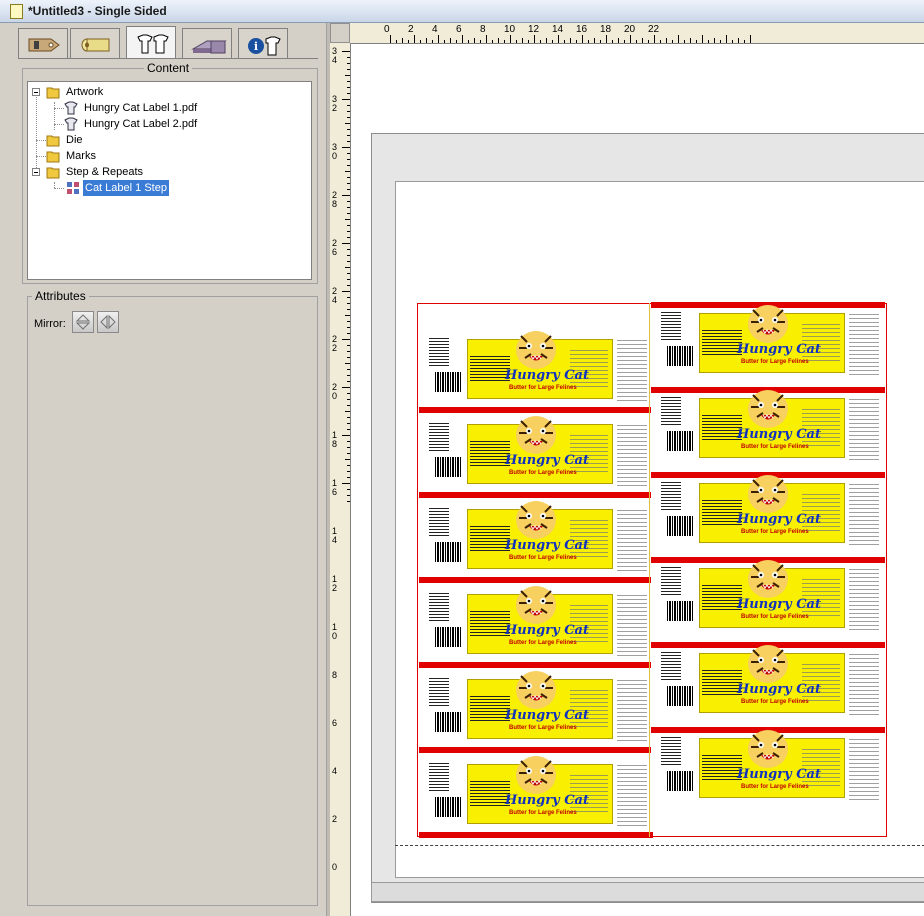 The height and width of the screenshot is (916, 924). Describe the element at coordinates (335, 631) in the screenshot. I see `ruler-label: 10` at that location.